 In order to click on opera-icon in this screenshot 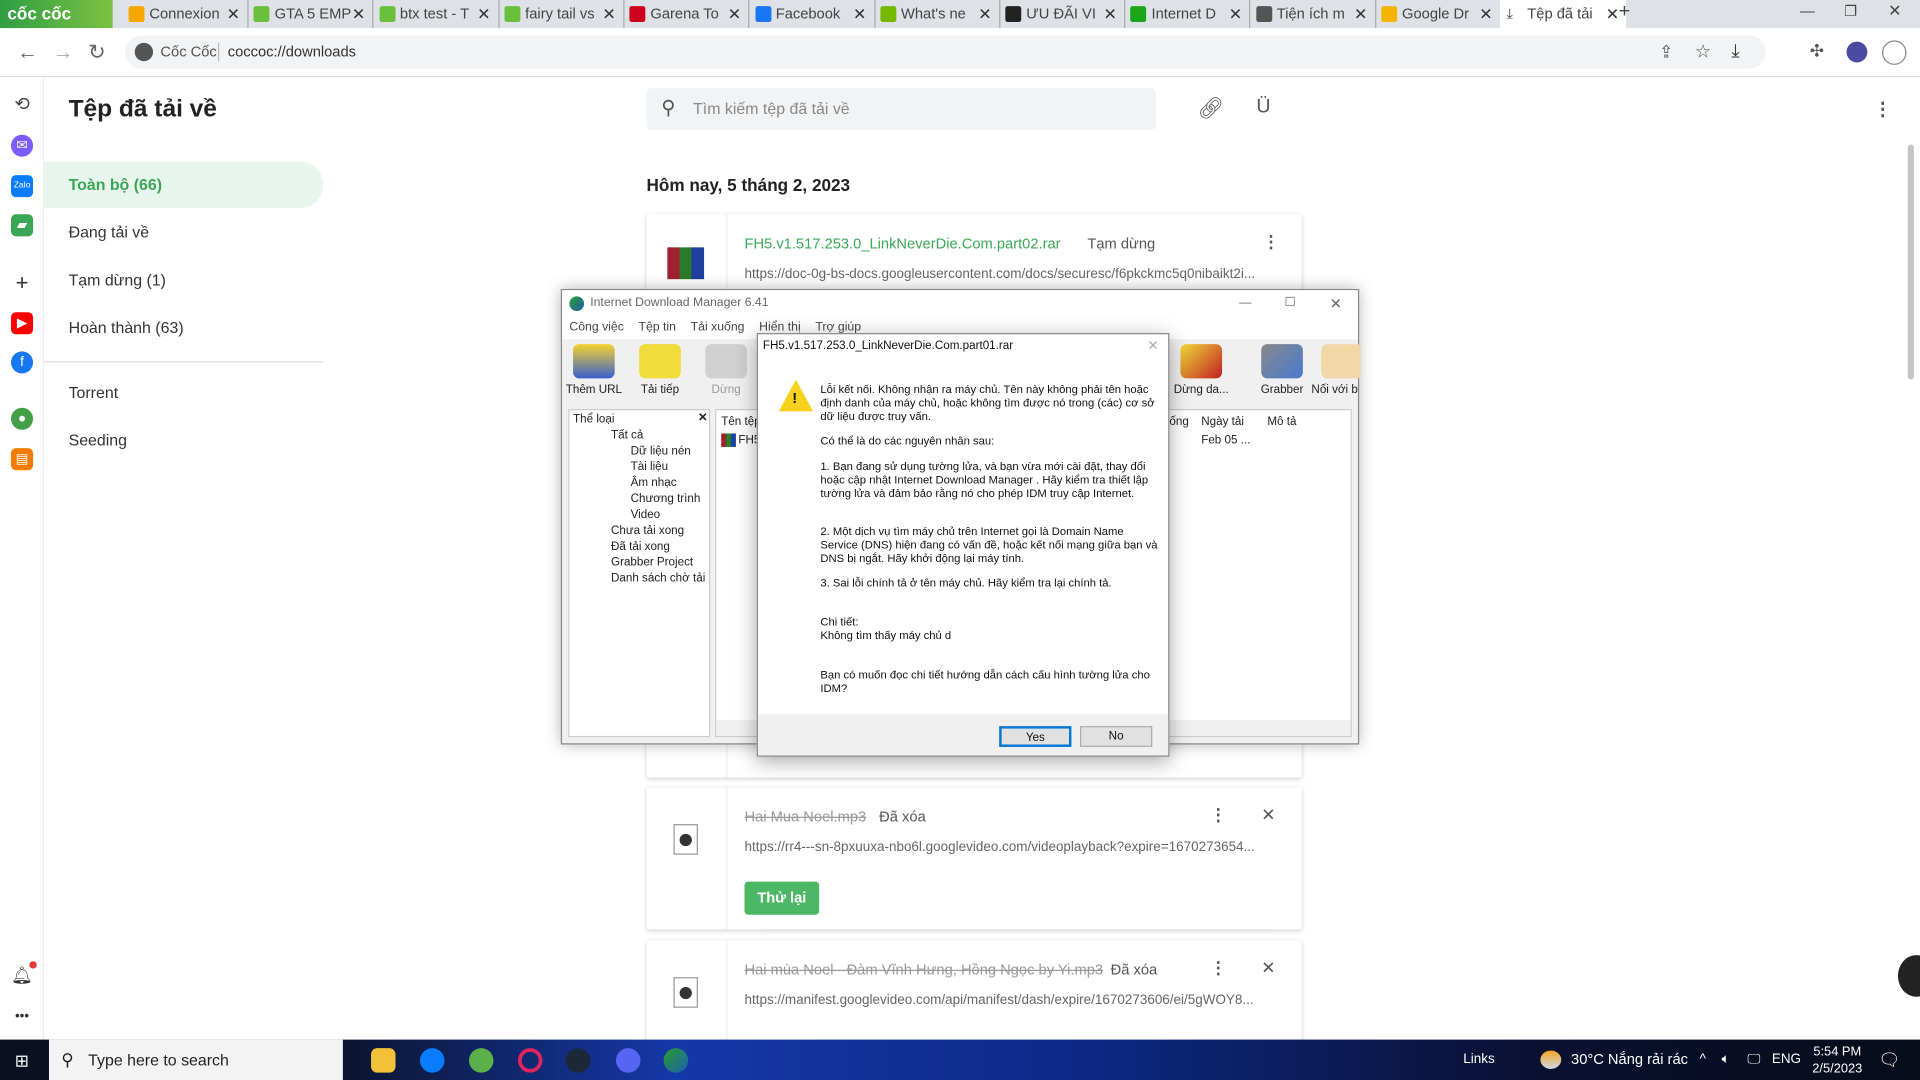, I will do `click(530, 1060)`.